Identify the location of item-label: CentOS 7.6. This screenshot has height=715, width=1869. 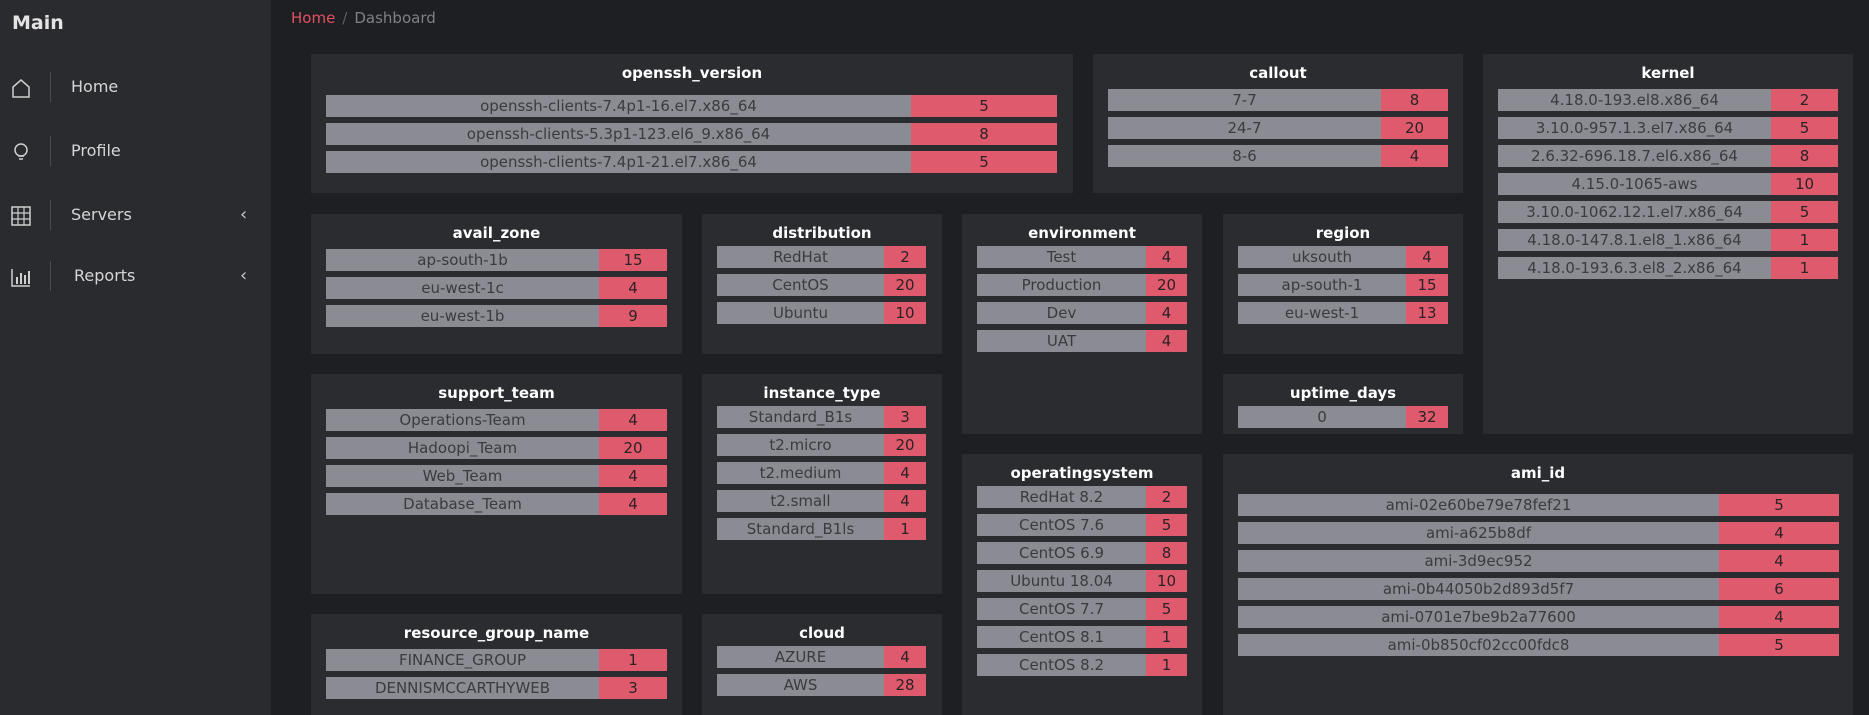
(1061, 525).